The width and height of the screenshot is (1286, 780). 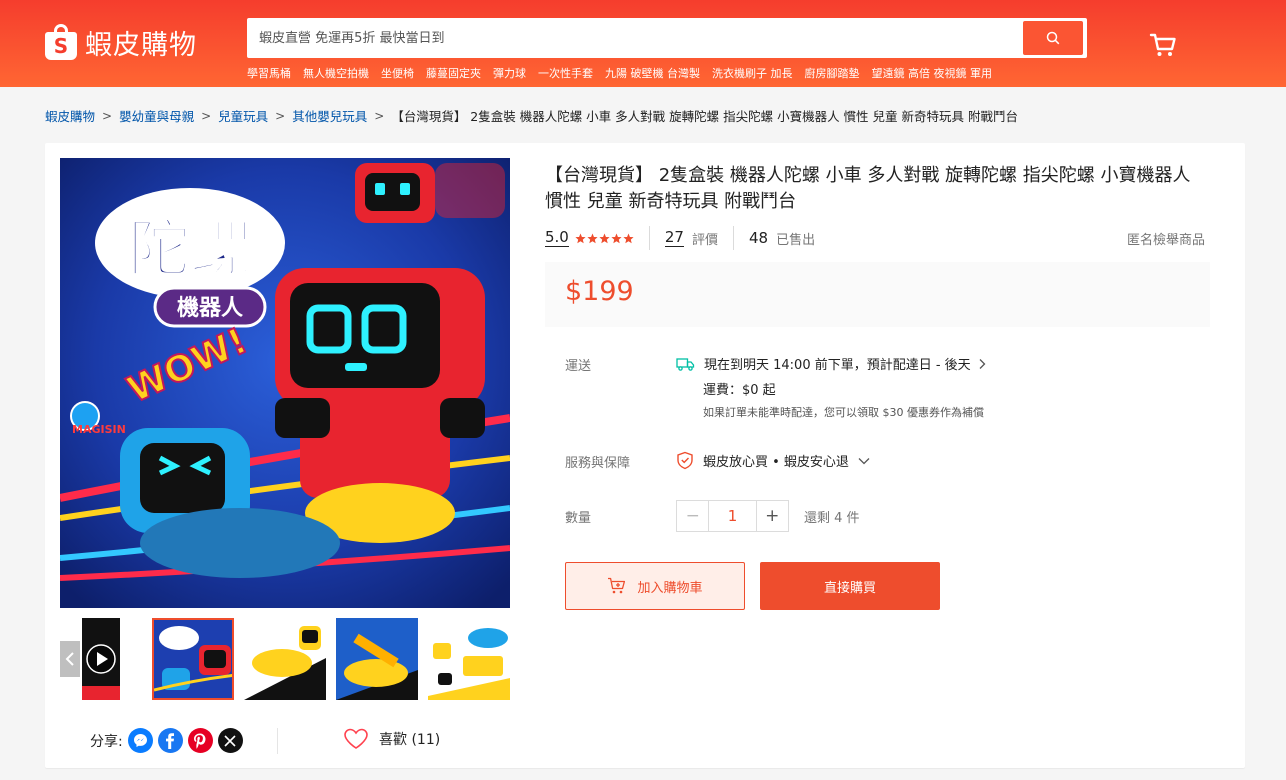 I want to click on thumbnail-strip, so click(x=285, y=659).